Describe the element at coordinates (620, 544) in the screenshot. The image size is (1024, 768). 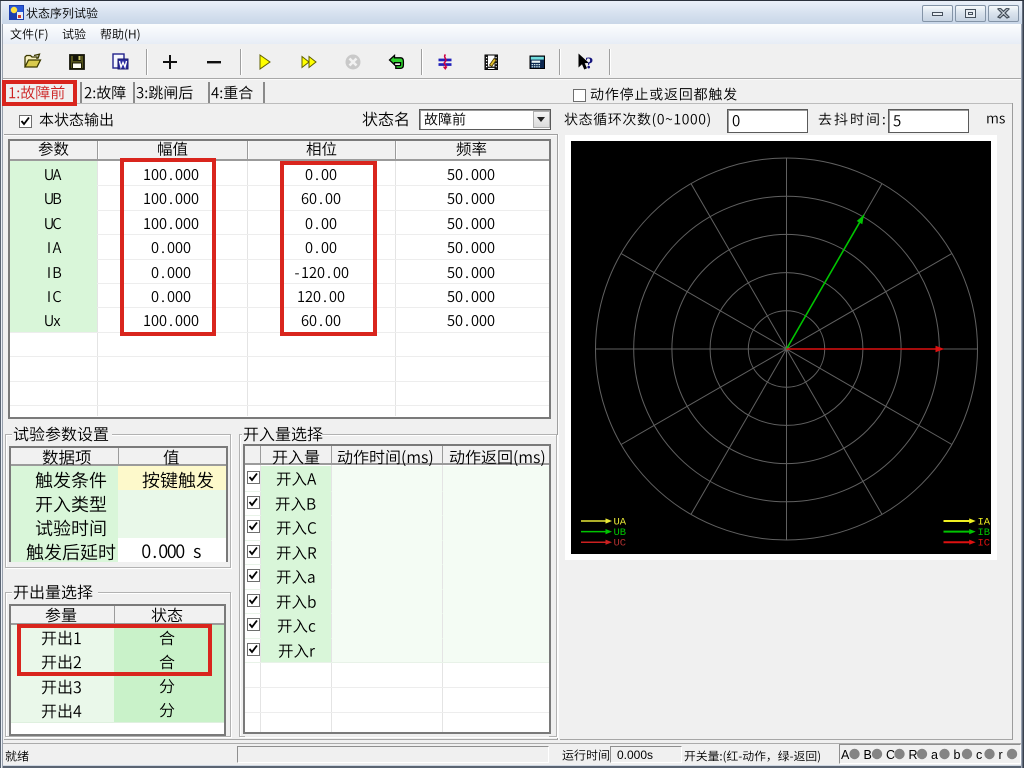
I see `svg-text: UC` at that location.